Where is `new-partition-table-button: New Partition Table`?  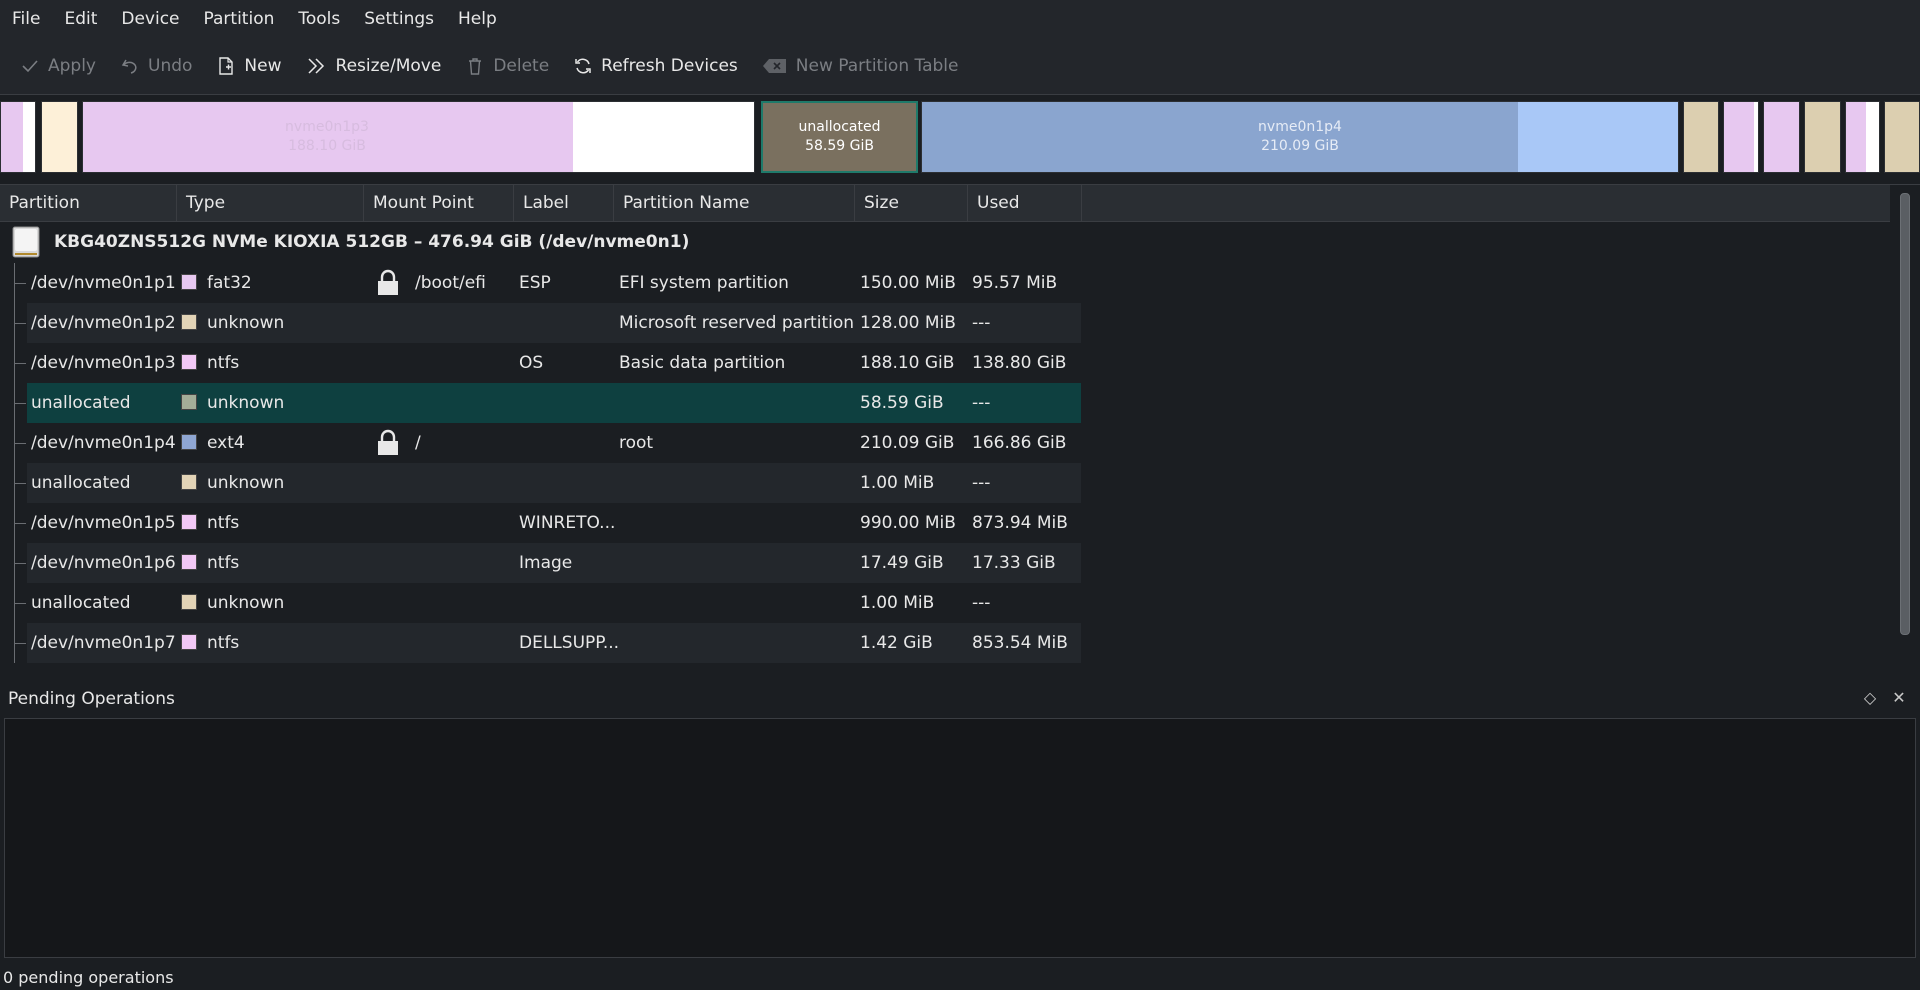 new-partition-table-button: New Partition Table is located at coordinates (860, 66).